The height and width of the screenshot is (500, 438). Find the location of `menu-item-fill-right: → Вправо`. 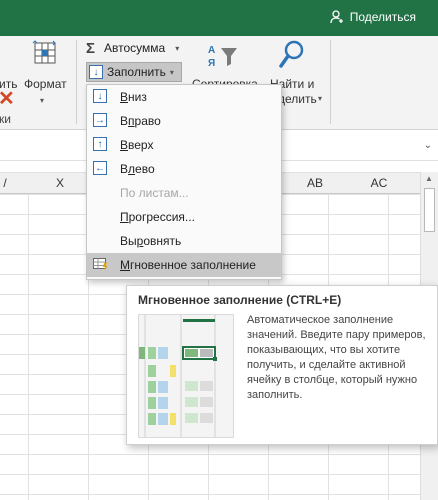

menu-item-fill-right: → Вправо is located at coordinates (184, 121).